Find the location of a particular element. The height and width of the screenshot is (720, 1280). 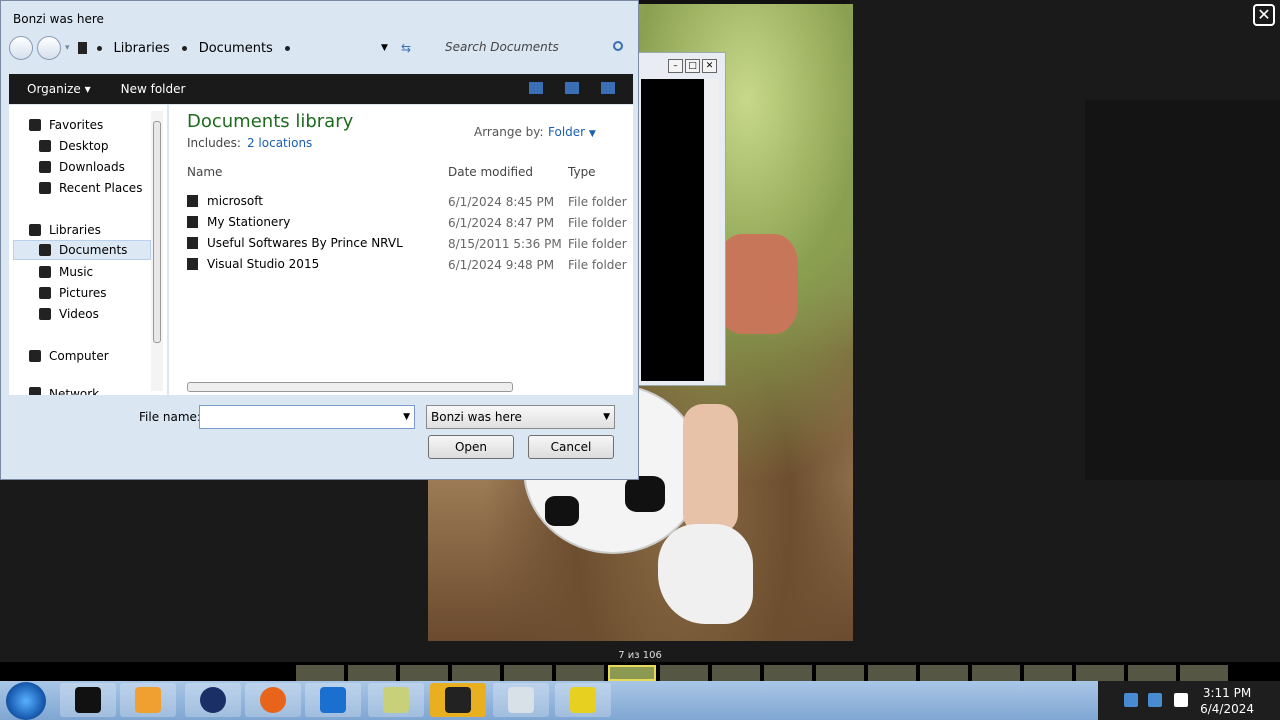

taskbar-item-globe is located at coordinates (213, 700).